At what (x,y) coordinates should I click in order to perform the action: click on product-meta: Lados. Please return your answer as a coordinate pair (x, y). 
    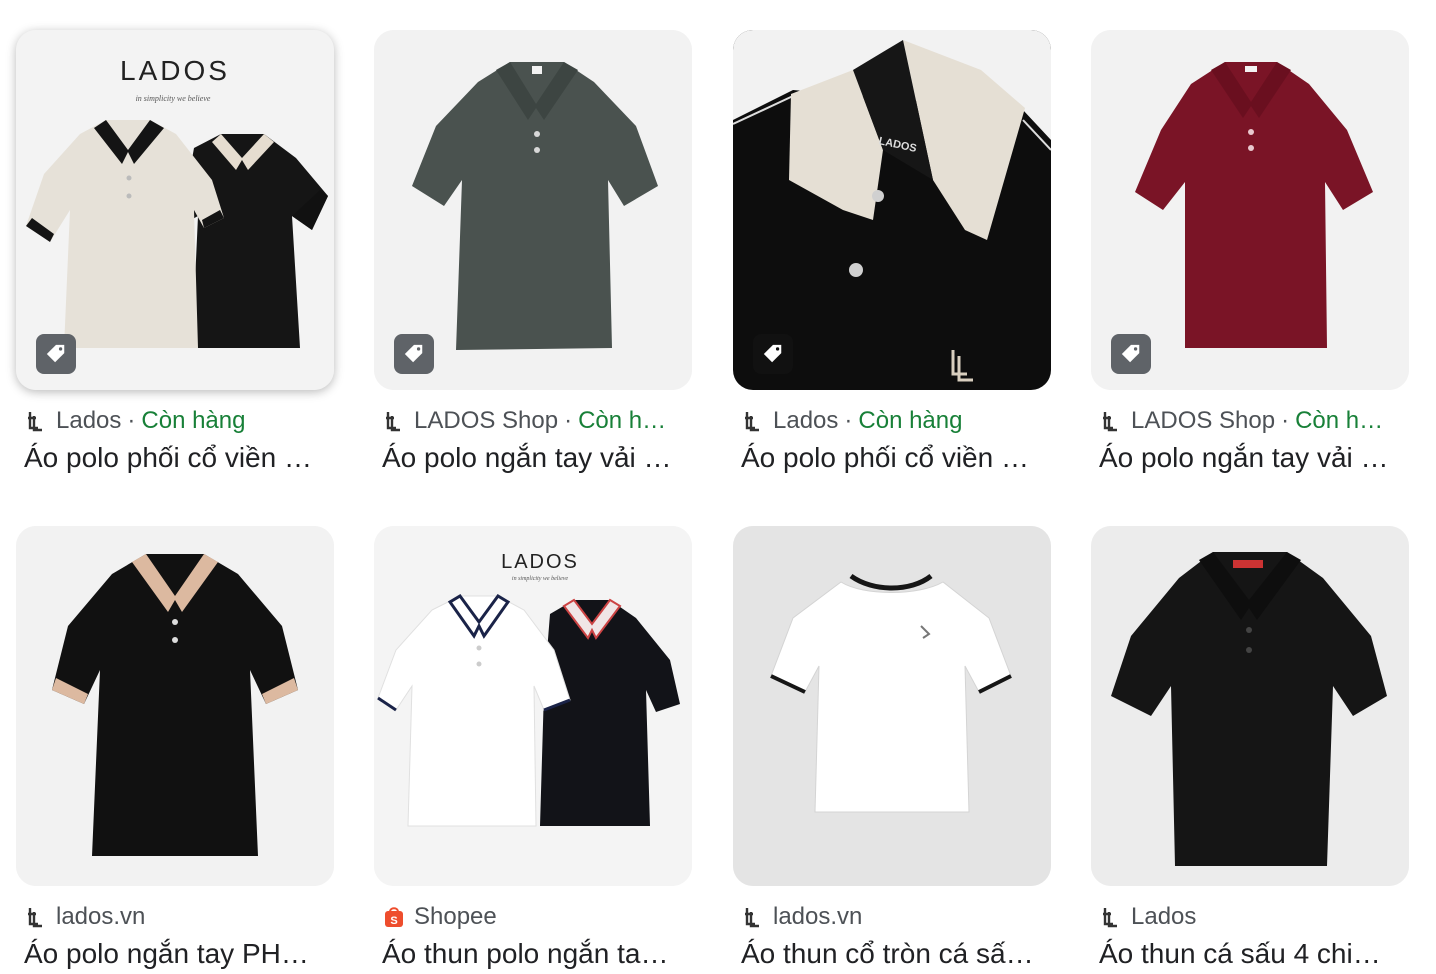
    Looking at the image, I should click on (1250, 917).